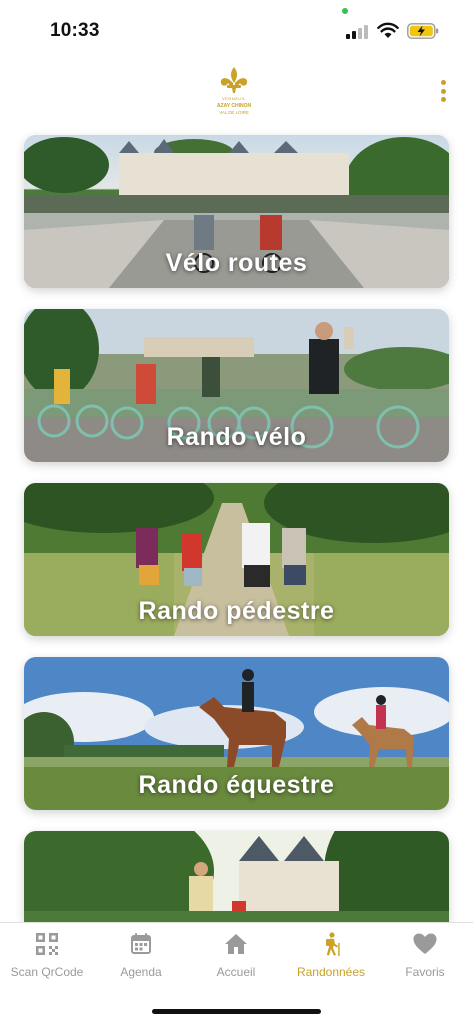  Describe the element at coordinates (236, 385) in the screenshot. I see `card-rando-velo: Rando vélo` at that location.